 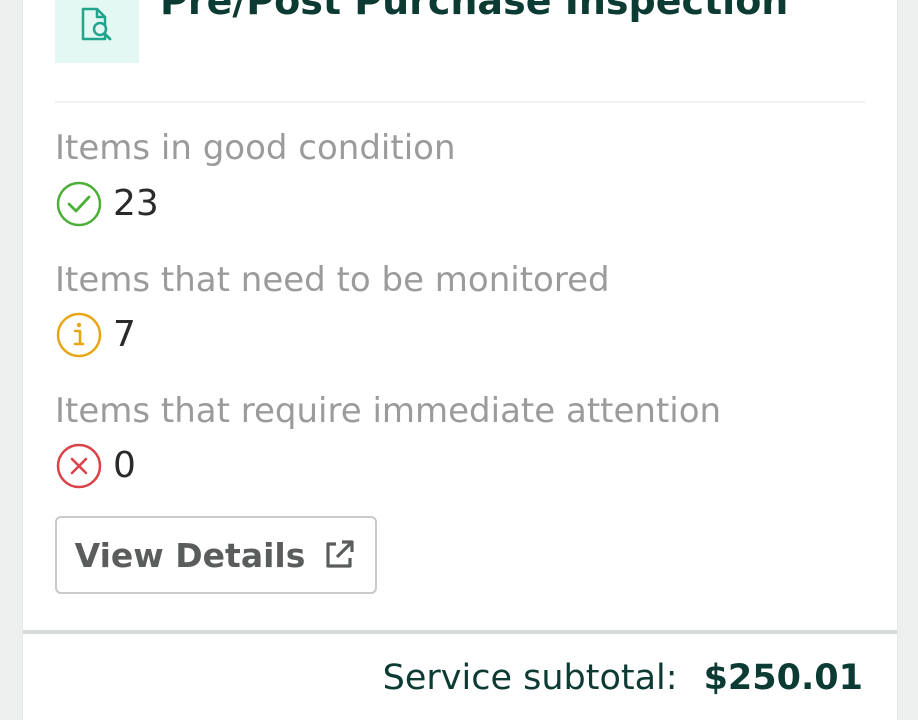 What do you see at coordinates (96, 23) in the screenshot?
I see `document-search-icon` at bounding box center [96, 23].